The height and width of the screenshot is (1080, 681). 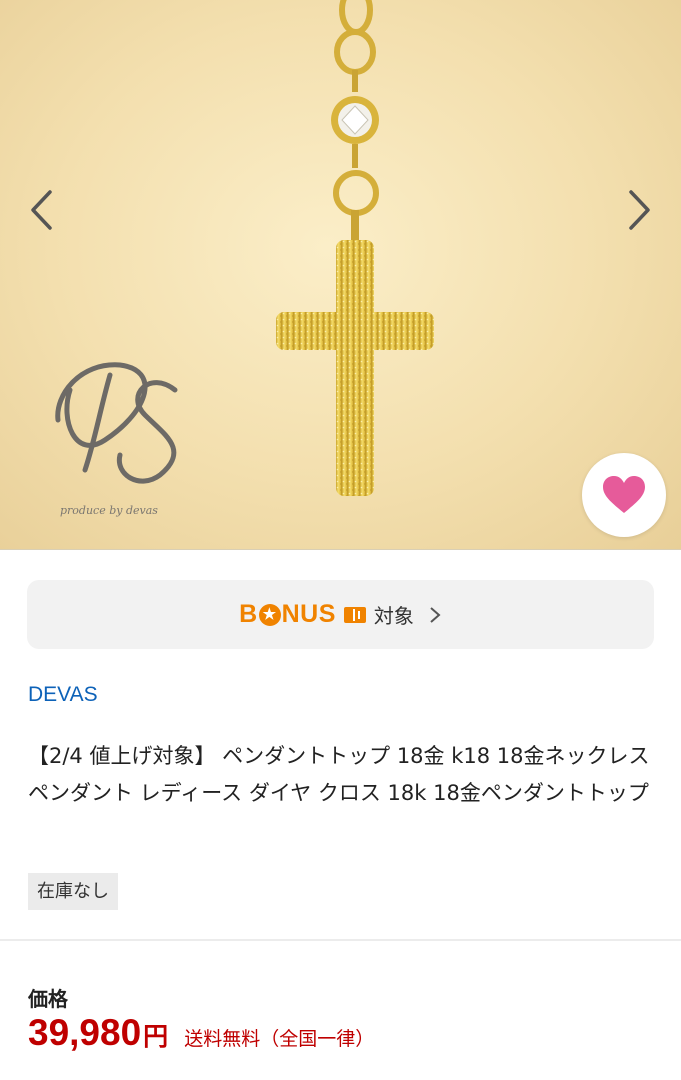 I want to click on chevron-left-icon, so click(x=41, y=210).